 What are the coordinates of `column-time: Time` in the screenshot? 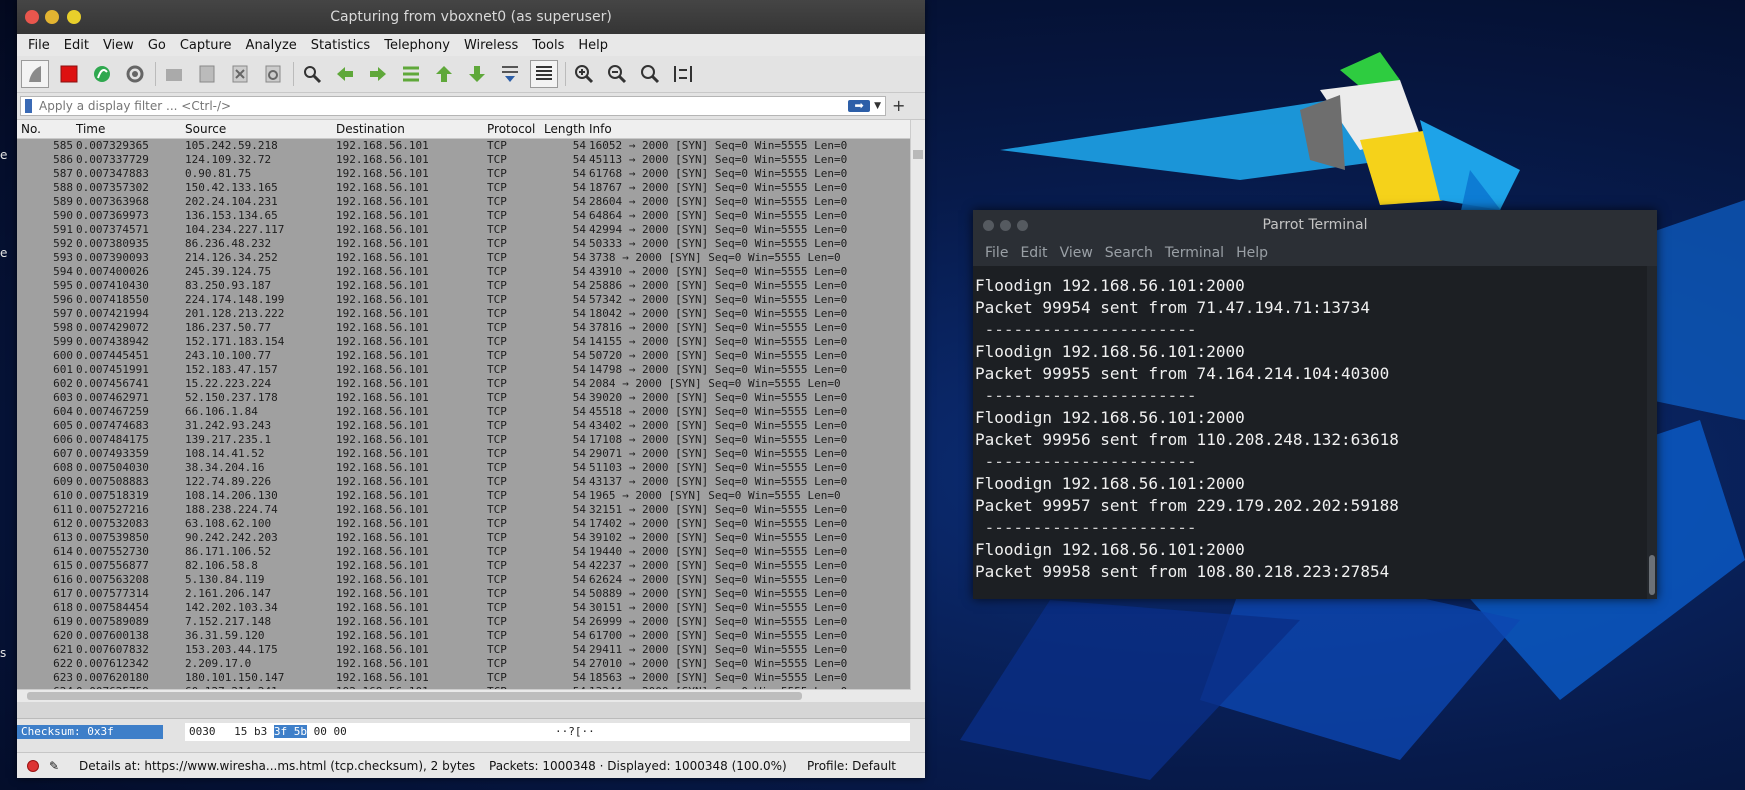 It's located at (90, 129).